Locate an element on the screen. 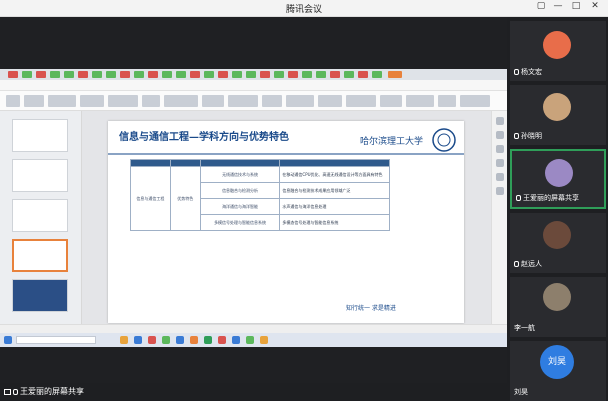 This screenshot has height=401, width=608. avatar-initials: 刘昊 is located at coordinates (557, 362).